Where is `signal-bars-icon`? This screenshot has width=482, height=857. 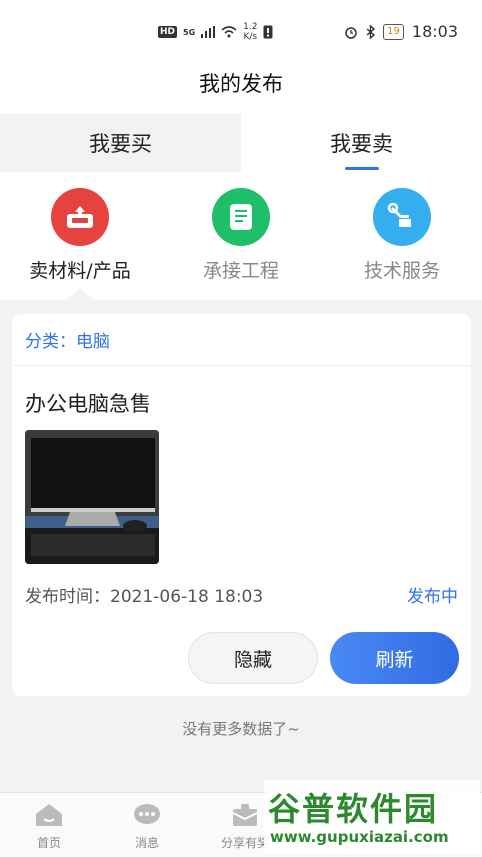
signal-bars-icon is located at coordinates (208, 32).